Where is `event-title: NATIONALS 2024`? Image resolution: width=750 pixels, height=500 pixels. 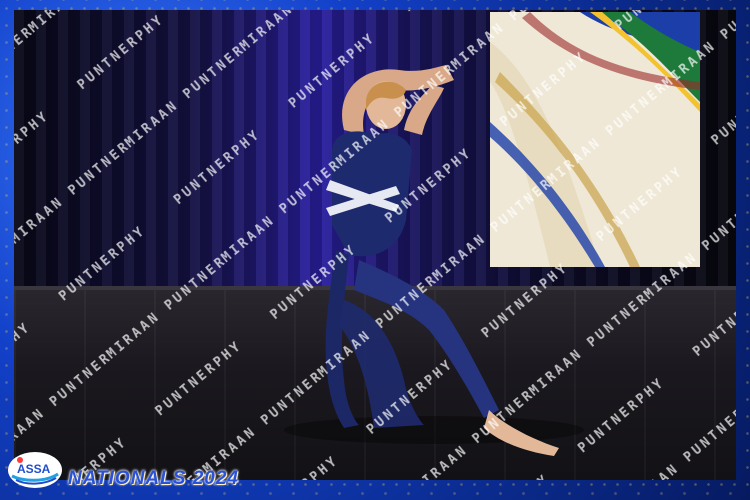
event-title: NATIONALS 2024 is located at coordinates (153, 478).